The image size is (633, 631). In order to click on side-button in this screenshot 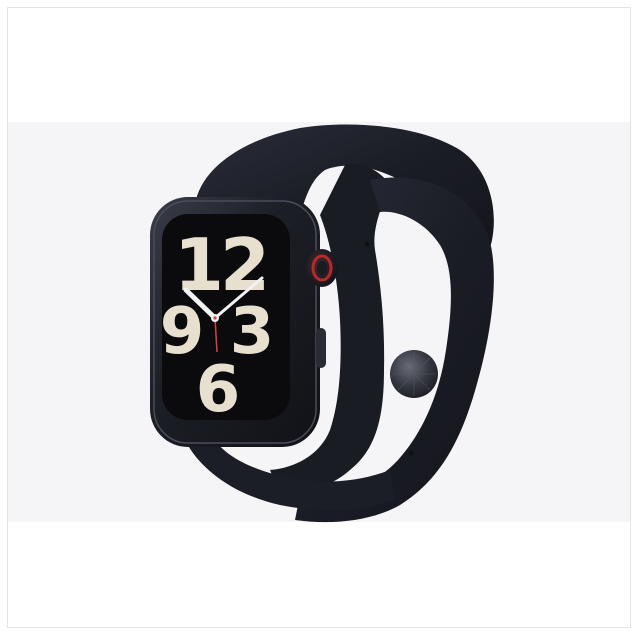, I will do `click(321, 348)`.